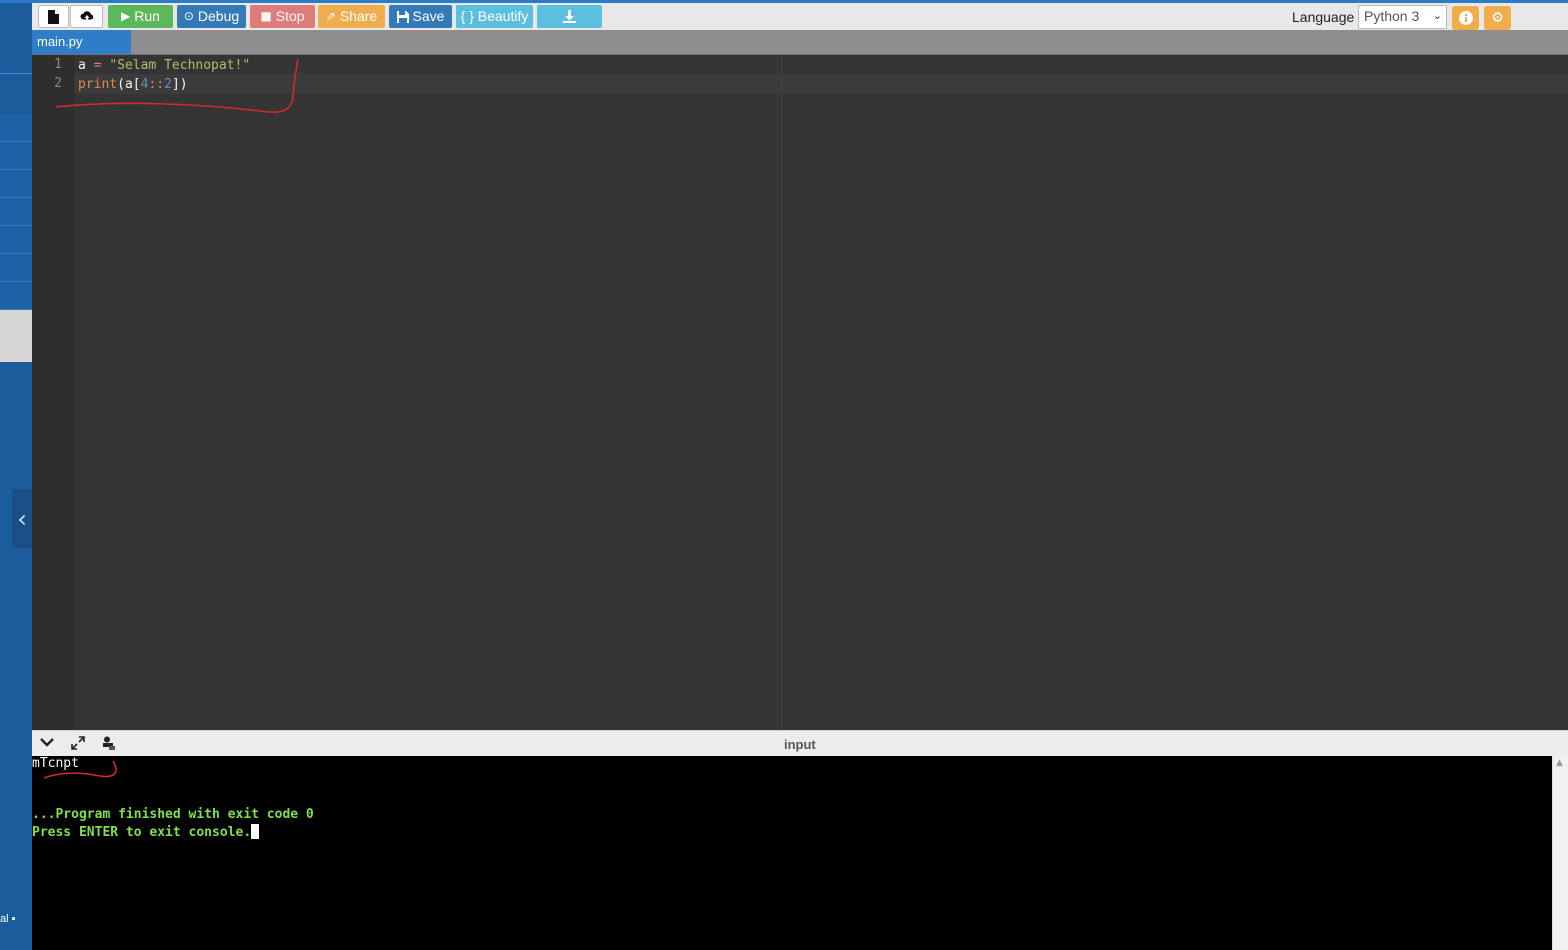  I want to click on play-icon: ▶, so click(126, 16).